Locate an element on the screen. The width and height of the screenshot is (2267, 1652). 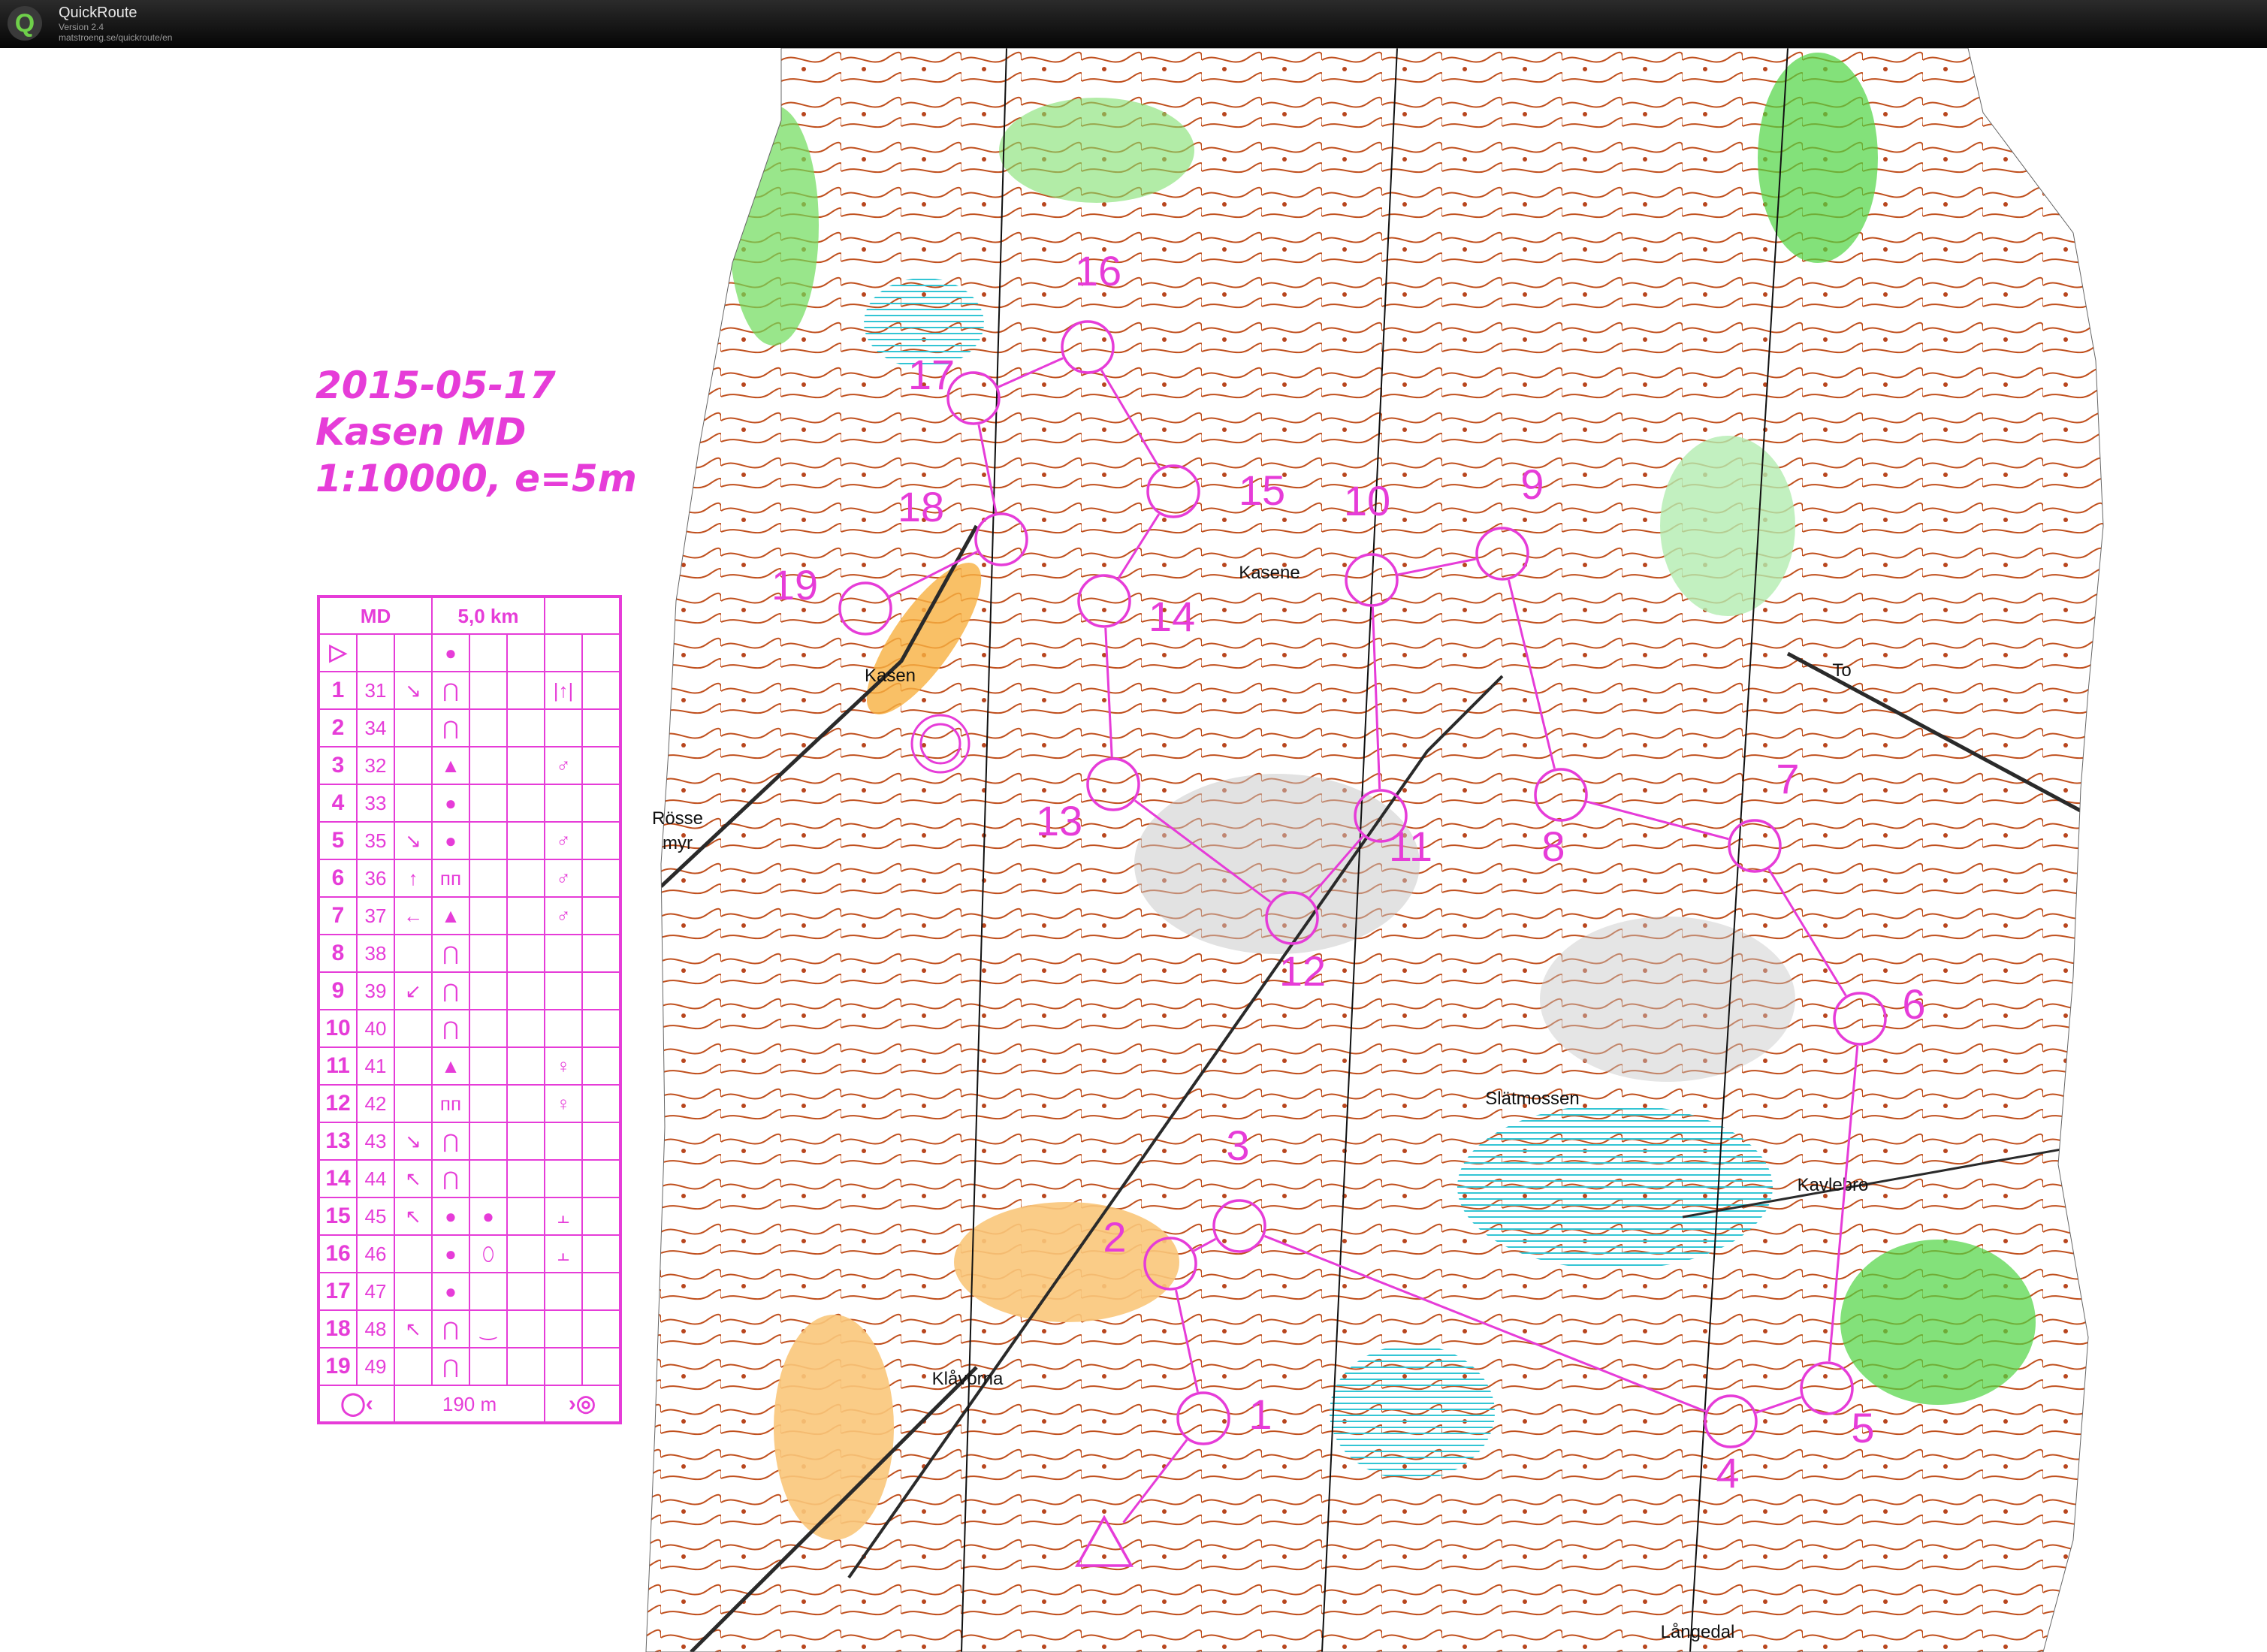
control-code: 48 is located at coordinates (375, 1329).